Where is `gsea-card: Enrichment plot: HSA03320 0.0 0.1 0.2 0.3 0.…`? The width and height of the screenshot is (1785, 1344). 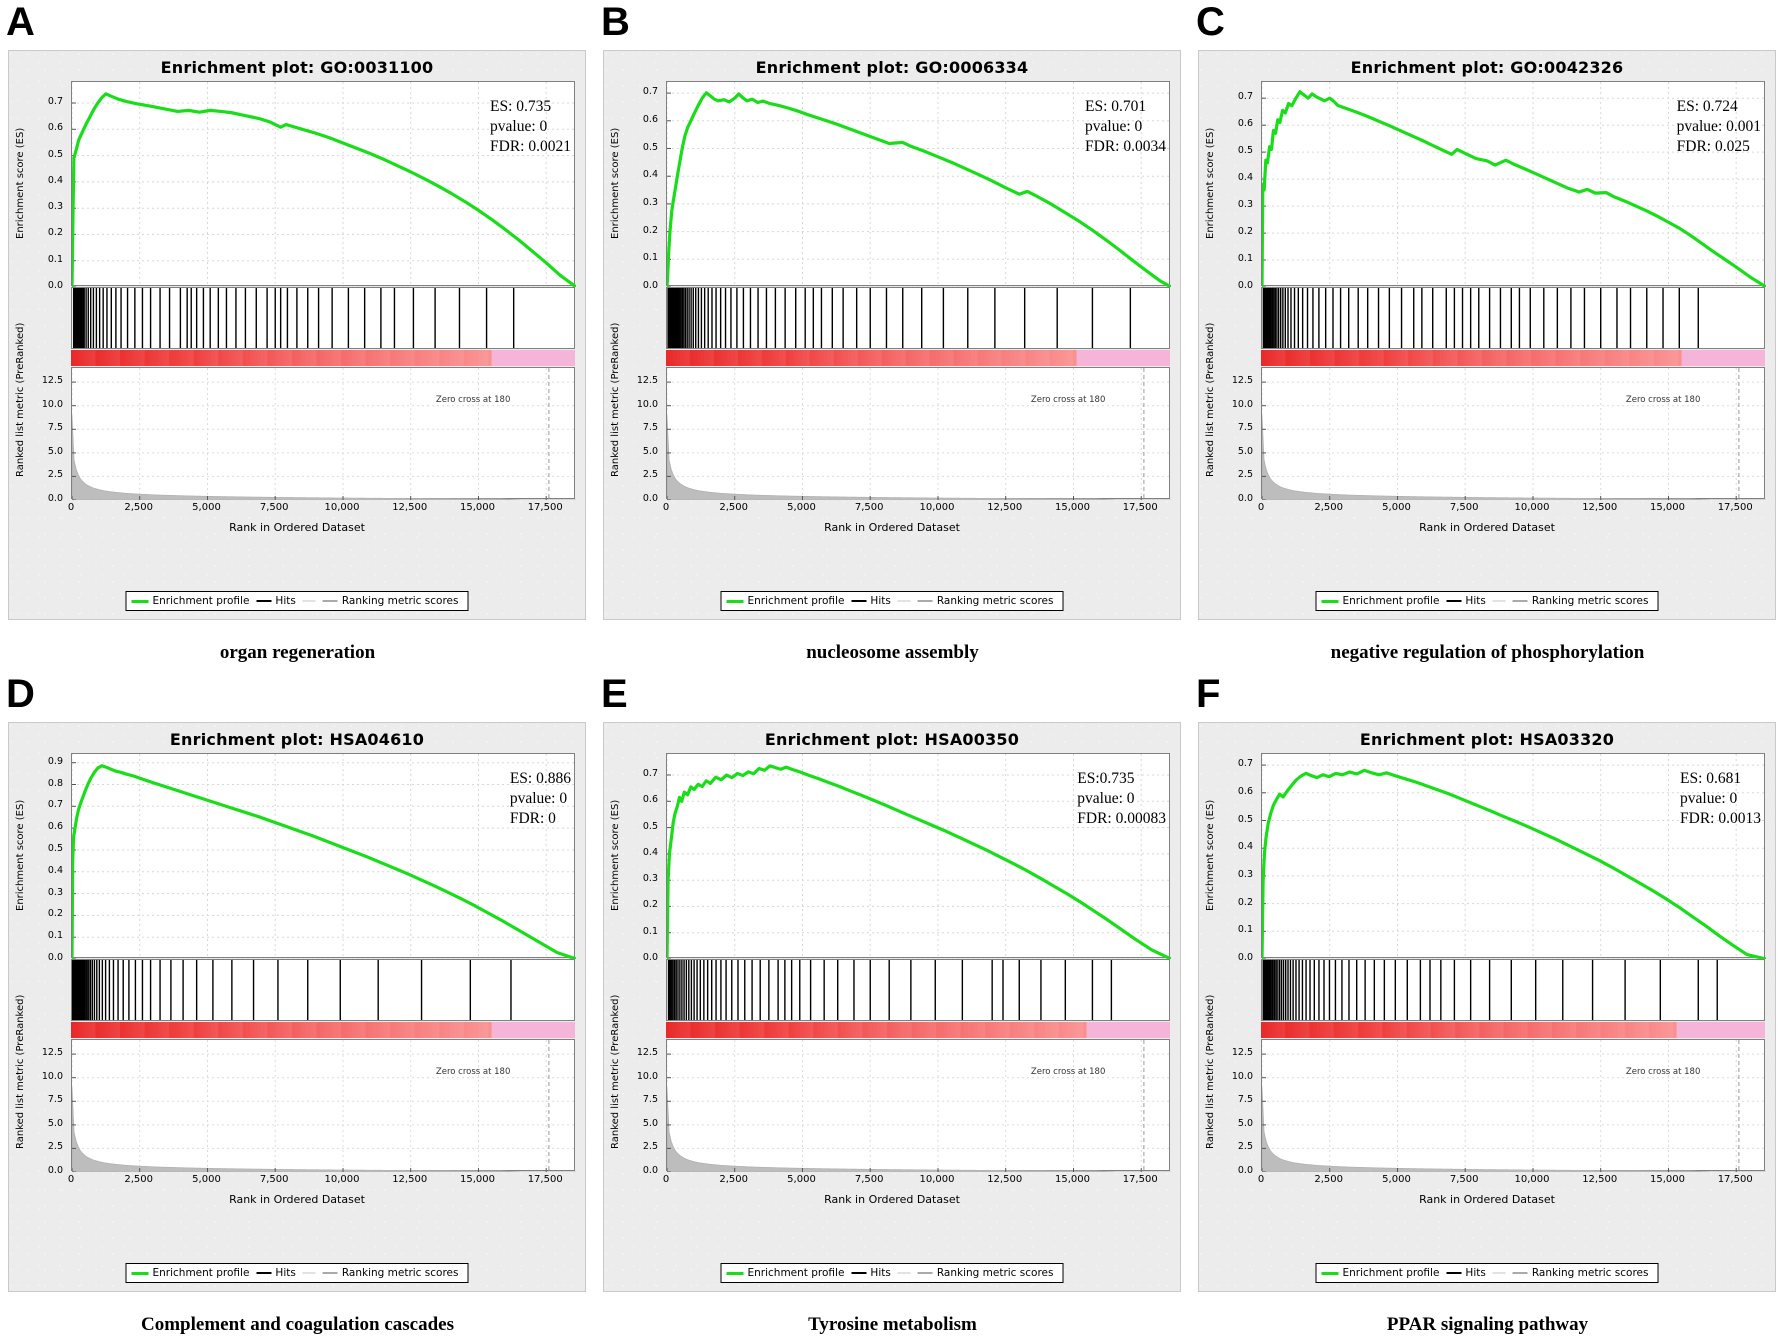 gsea-card: Enrichment plot: HSA03320 0.0 0.1 0.2 0.3 0.… is located at coordinates (1487, 1007).